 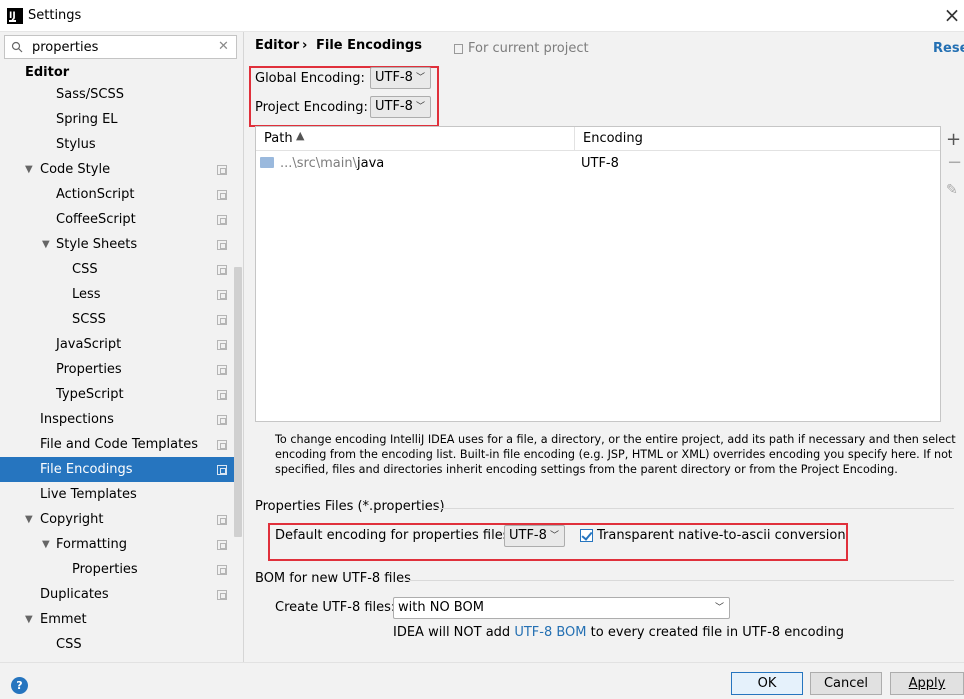 I want to click on reset-link: Reset, so click(x=948, y=48).